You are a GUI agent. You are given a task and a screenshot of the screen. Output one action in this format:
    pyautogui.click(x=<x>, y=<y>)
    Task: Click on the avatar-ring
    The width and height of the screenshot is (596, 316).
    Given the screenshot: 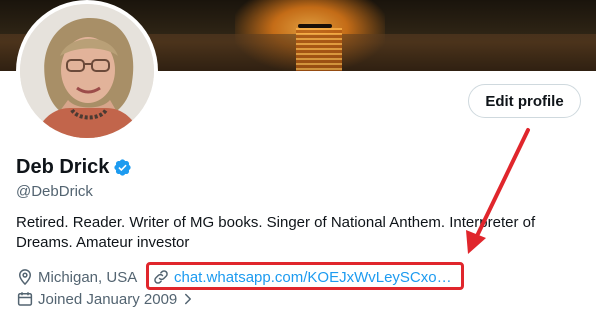 What is the action you would take?
    pyautogui.click(x=87, y=71)
    